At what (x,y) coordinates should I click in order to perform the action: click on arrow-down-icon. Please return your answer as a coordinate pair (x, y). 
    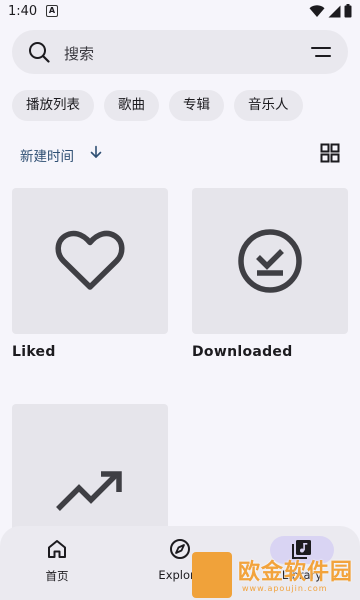
    Looking at the image, I should click on (96, 152).